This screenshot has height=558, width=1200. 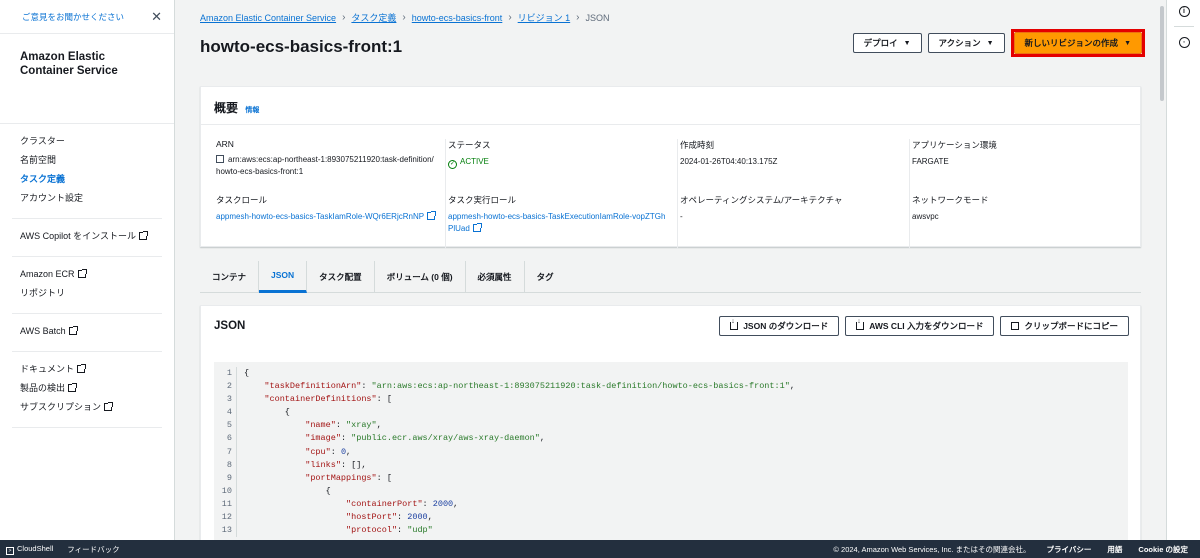 I want to click on status-value-row: ✓ ACTIVE, so click(x=558, y=162).